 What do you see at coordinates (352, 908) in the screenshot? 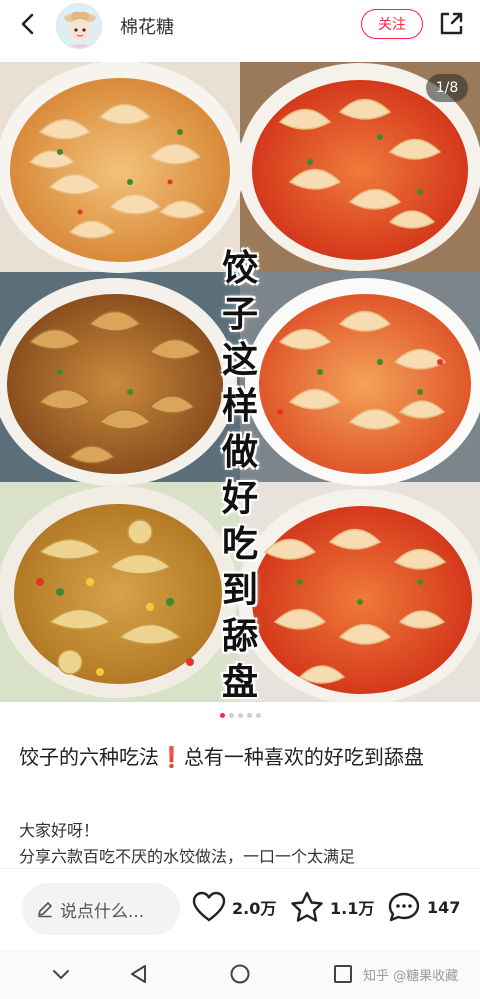
I see `favorite-count: 1.1万` at bounding box center [352, 908].